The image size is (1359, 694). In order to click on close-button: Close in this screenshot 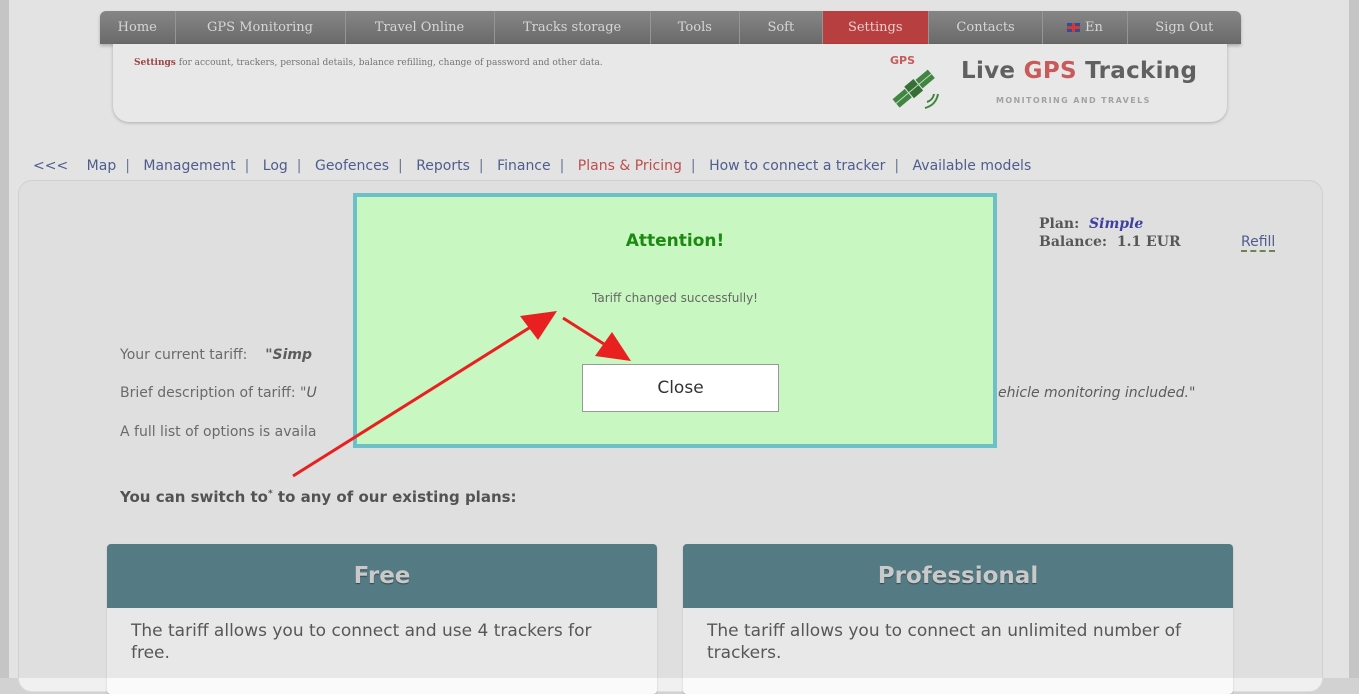, I will do `click(680, 388)`.